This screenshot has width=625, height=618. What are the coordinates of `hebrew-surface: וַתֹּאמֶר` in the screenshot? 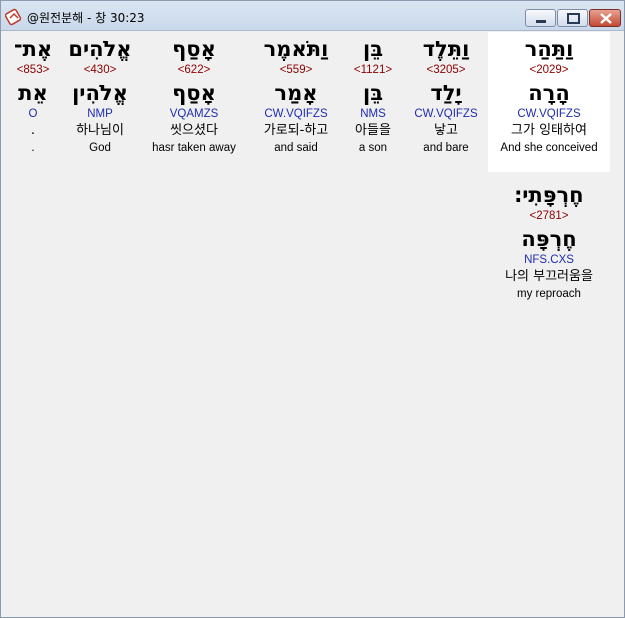 It's located at (296, 49).